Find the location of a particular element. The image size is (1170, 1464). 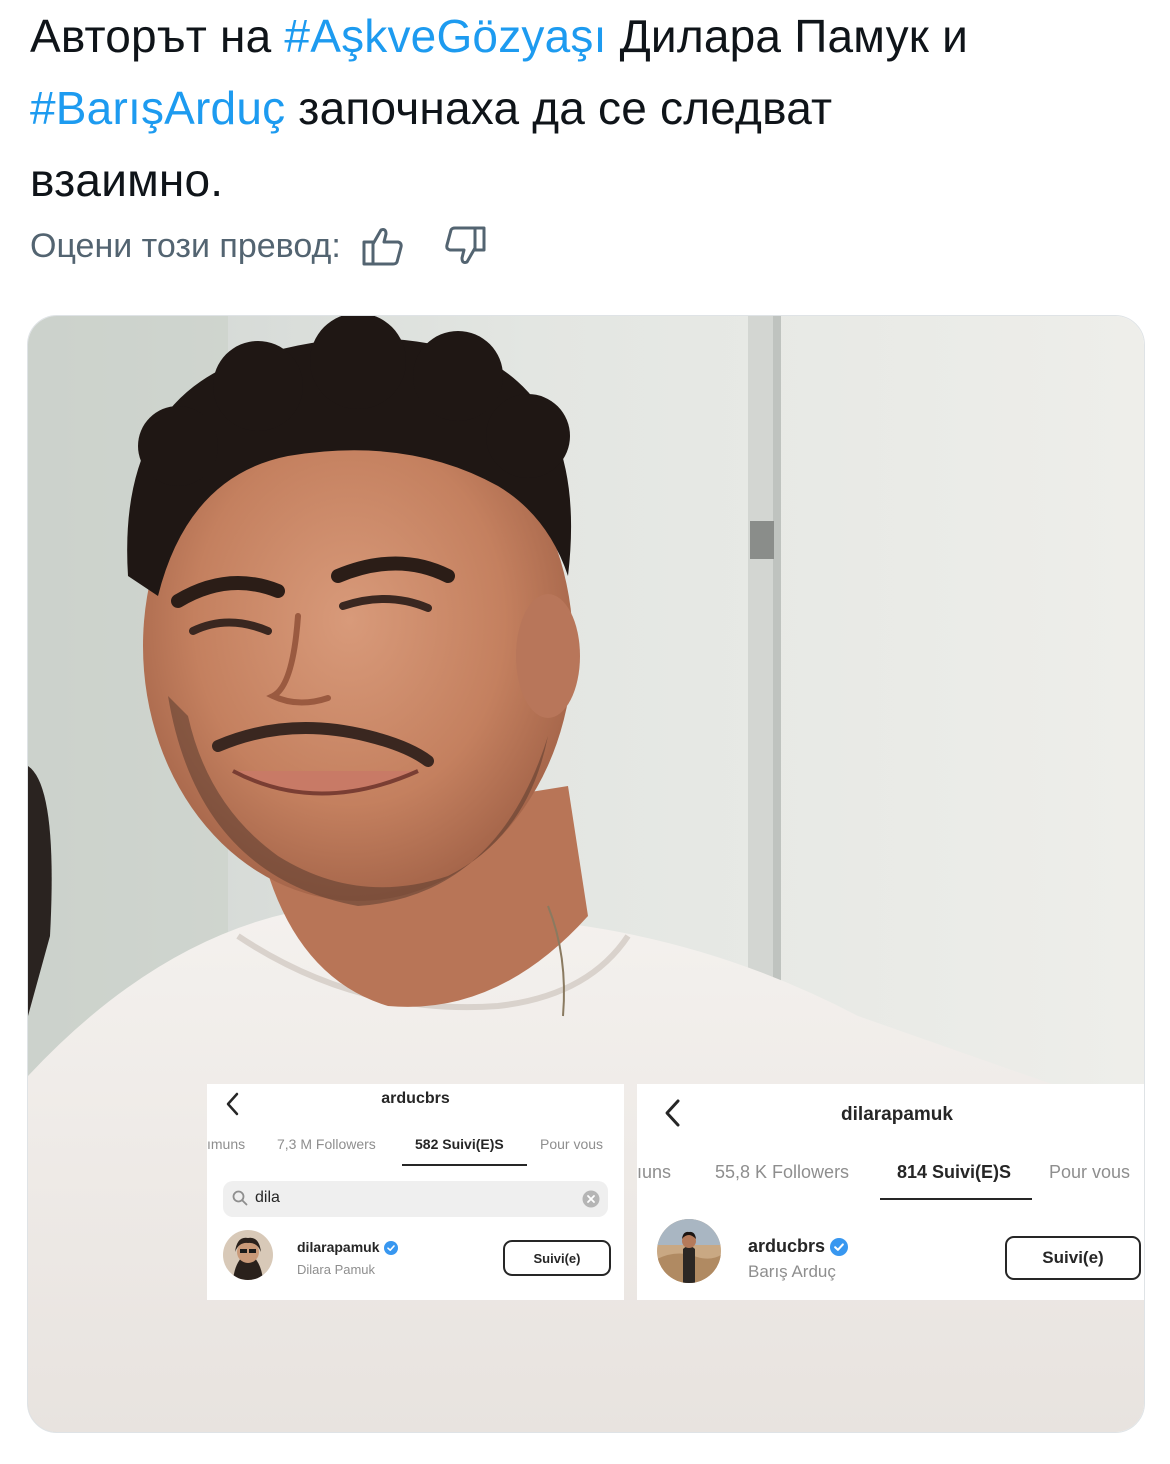

result-username-text: dilarapamuk is located at coordinates (338, 1247).